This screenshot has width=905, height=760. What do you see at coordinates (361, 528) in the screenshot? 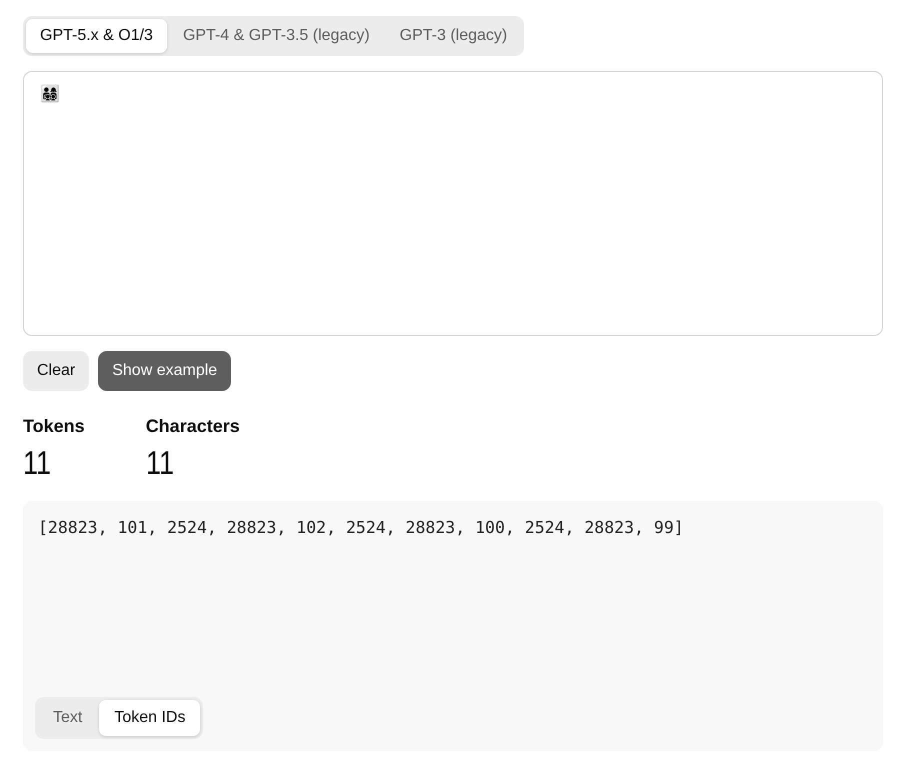
I see `token-ids-text: [28823, 101, 2524, 28823, 102, 2524, 28823, 100, 2524, 28823, 99]` at bounding box center [361, 528].